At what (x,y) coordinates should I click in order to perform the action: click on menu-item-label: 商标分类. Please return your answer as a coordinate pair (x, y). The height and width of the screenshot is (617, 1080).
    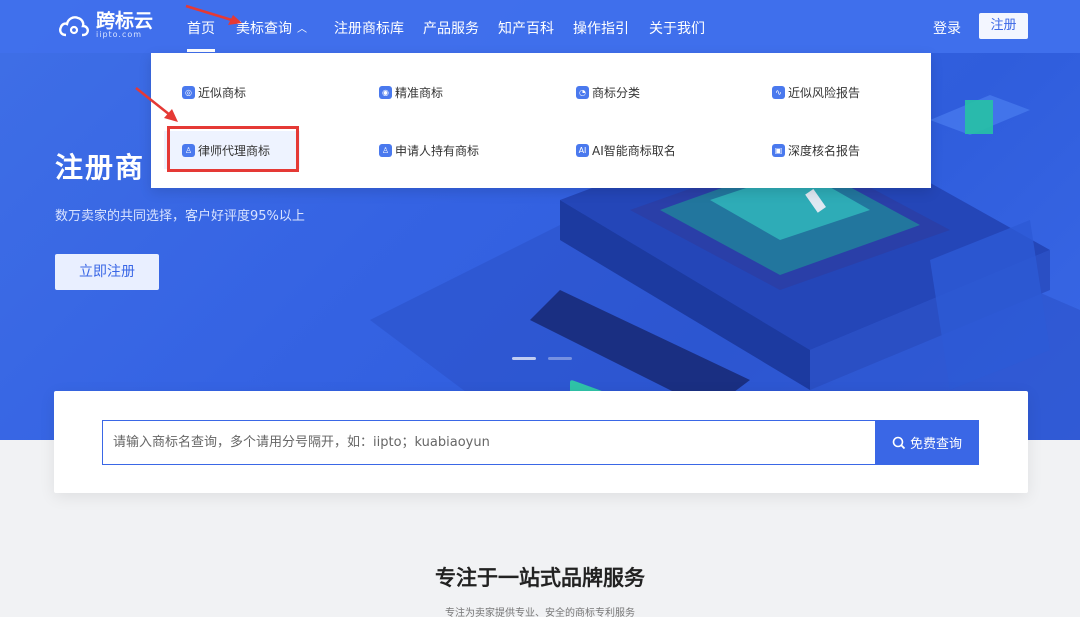
    Looking at the image, I should click on (616, 92).